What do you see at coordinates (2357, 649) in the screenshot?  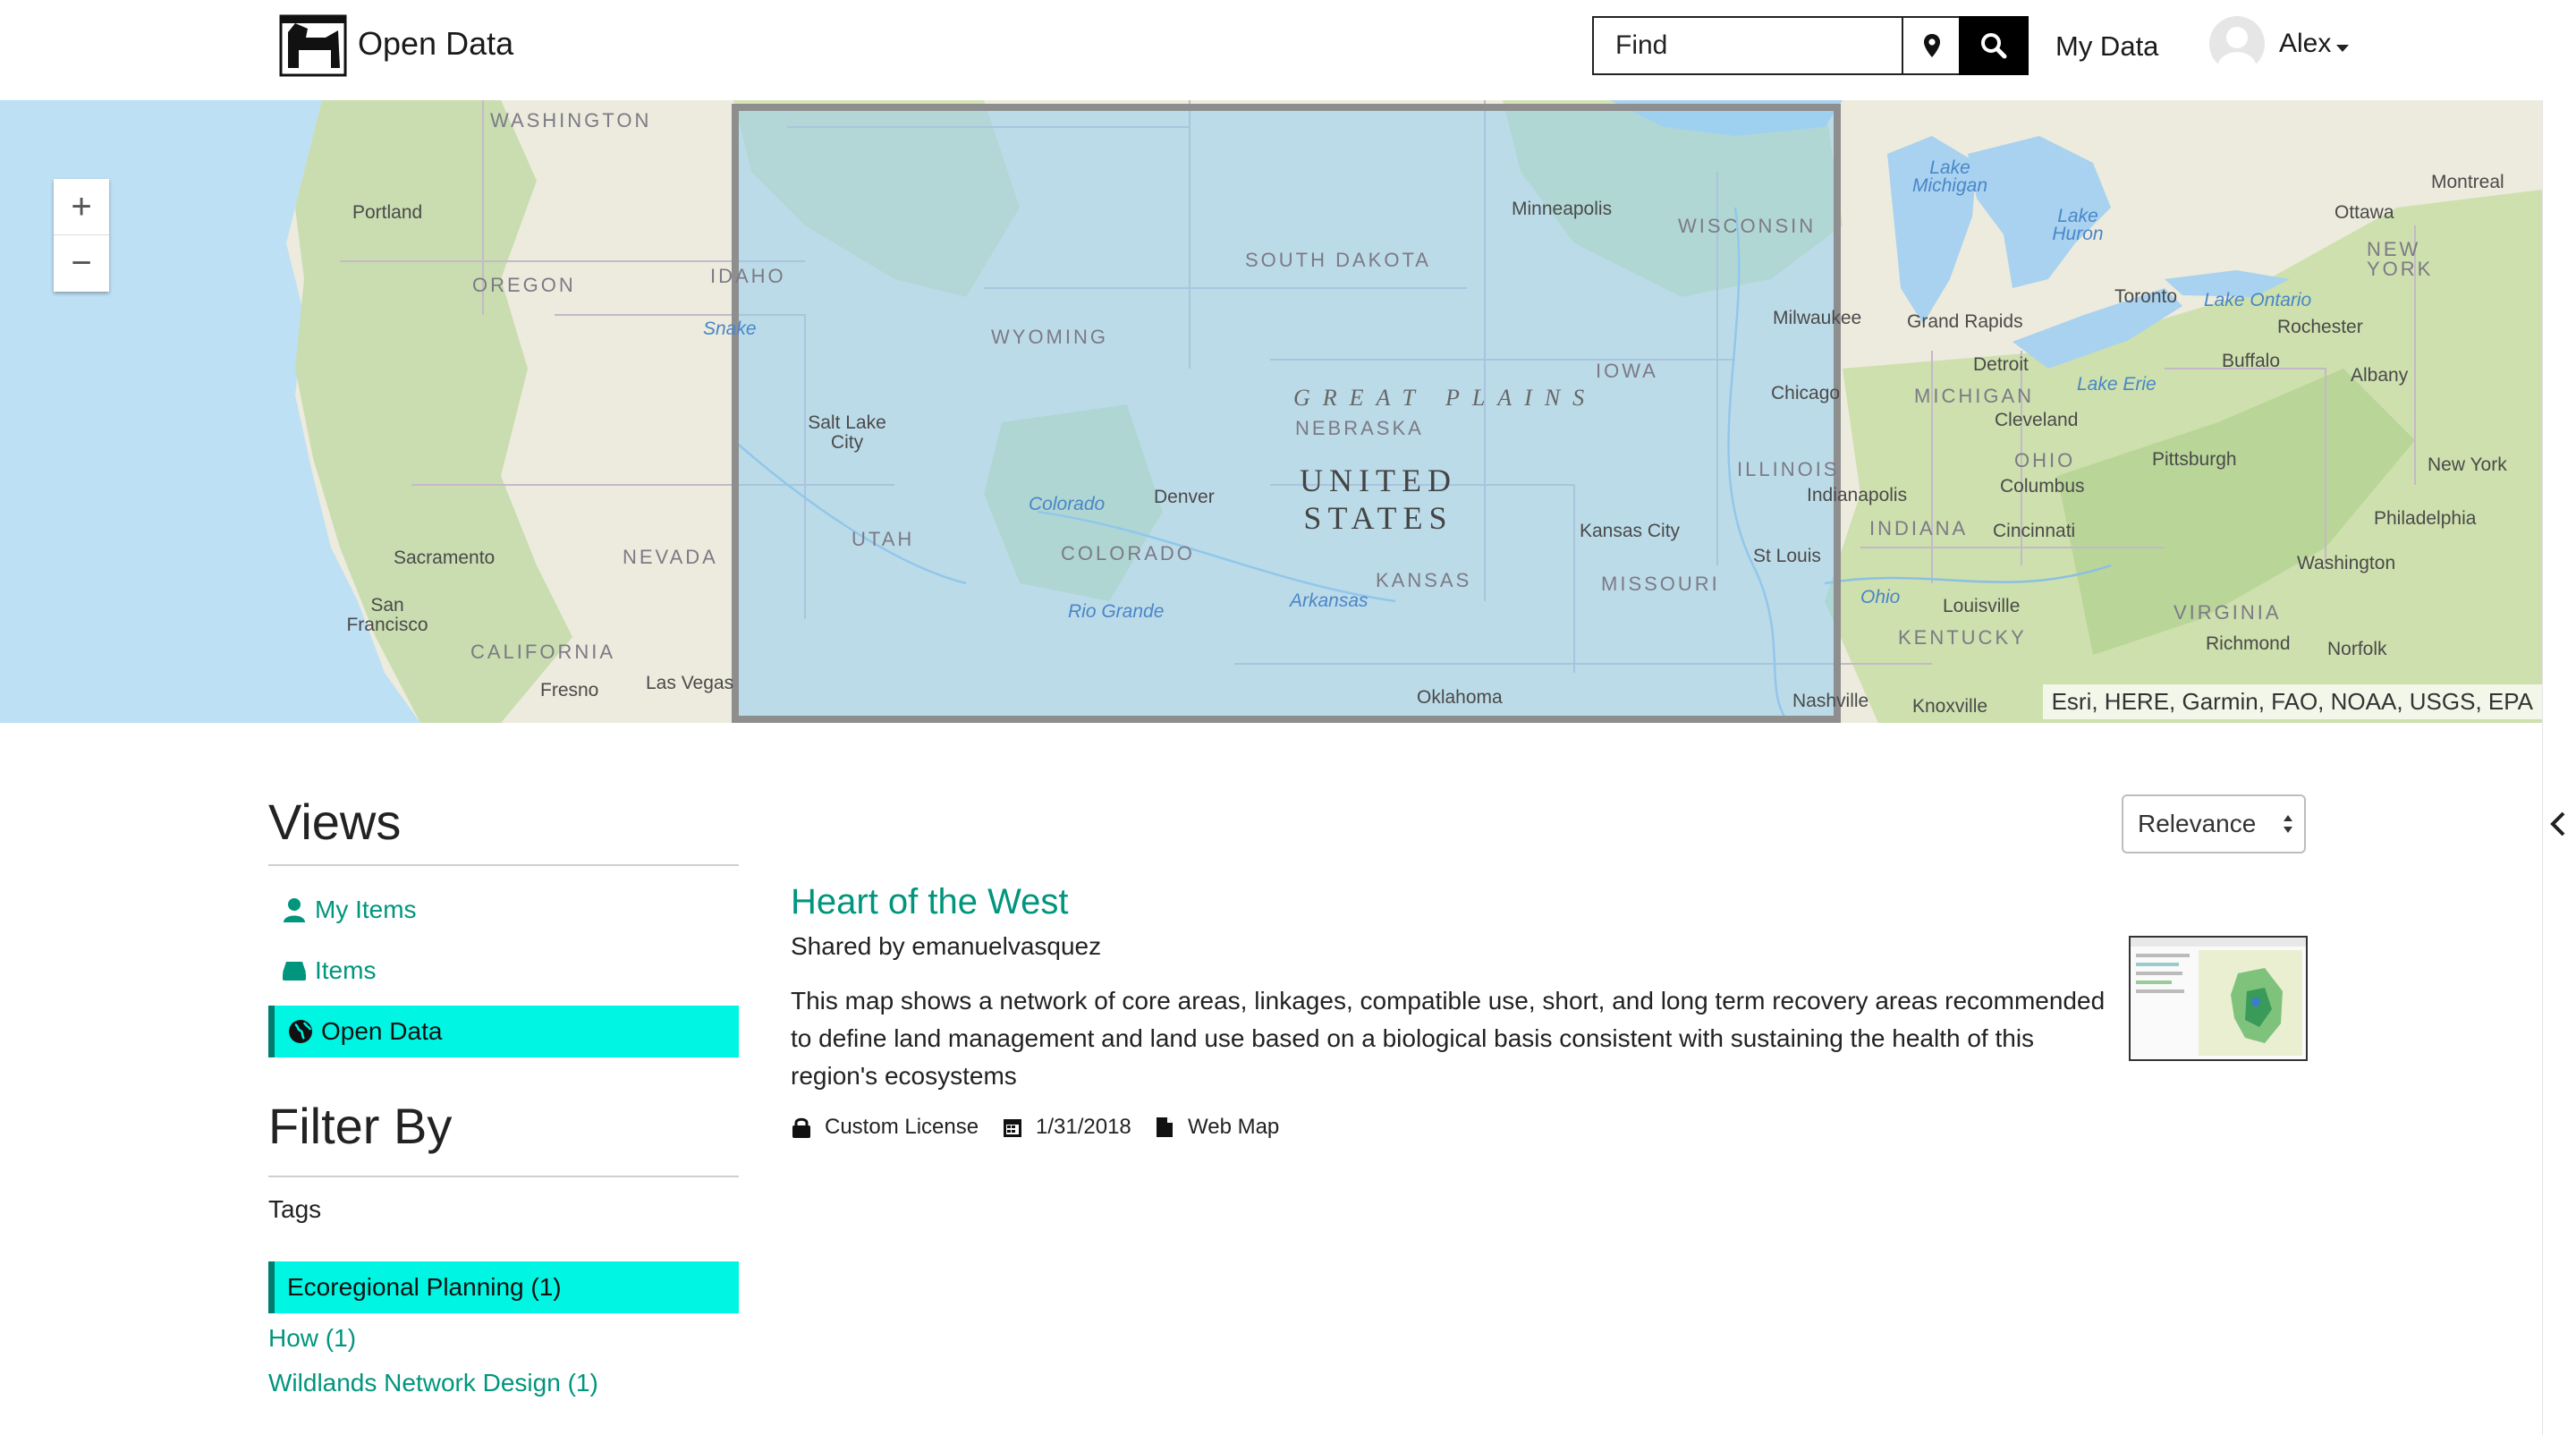 I see `city-label: Norfolk` at bounding box center [2357, 649].